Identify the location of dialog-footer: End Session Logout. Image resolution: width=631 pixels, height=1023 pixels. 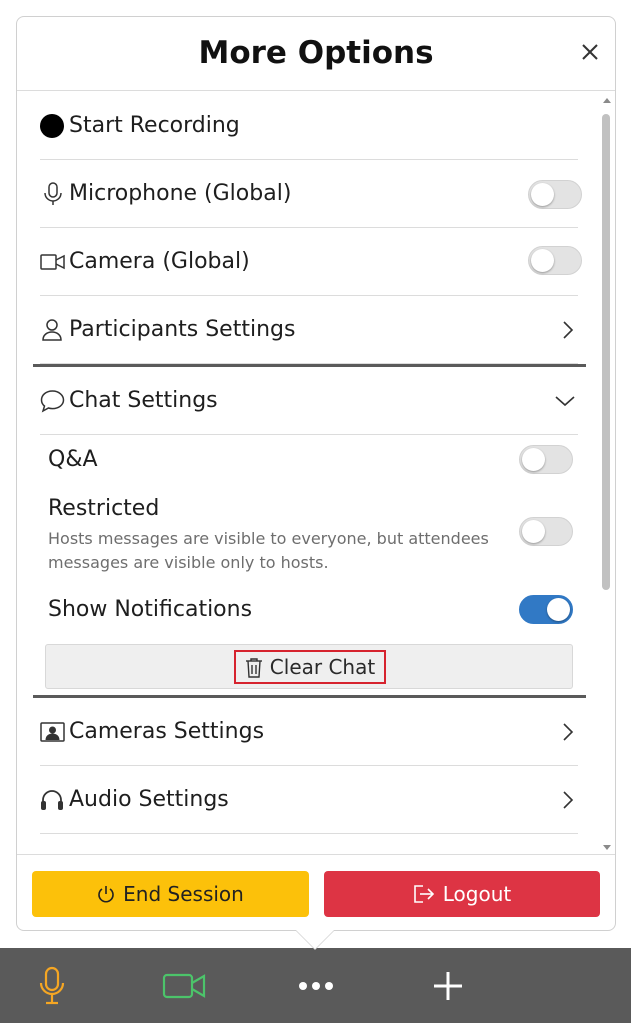
(316, 892).